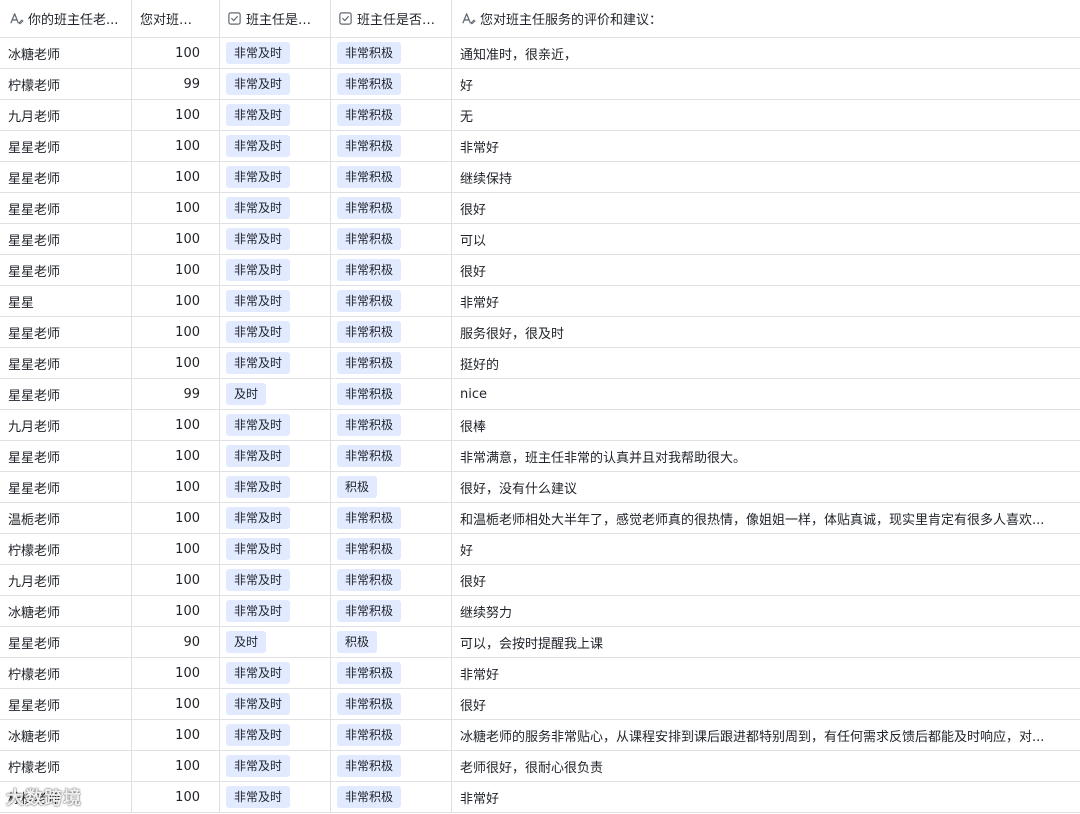 The width and height of the screenshot is (1080, 814). What do you see at coordinates (766, 487) in the screenshot?
I see `cell-comment: 很好，没有什么建议` at bounding box center [766, 487].